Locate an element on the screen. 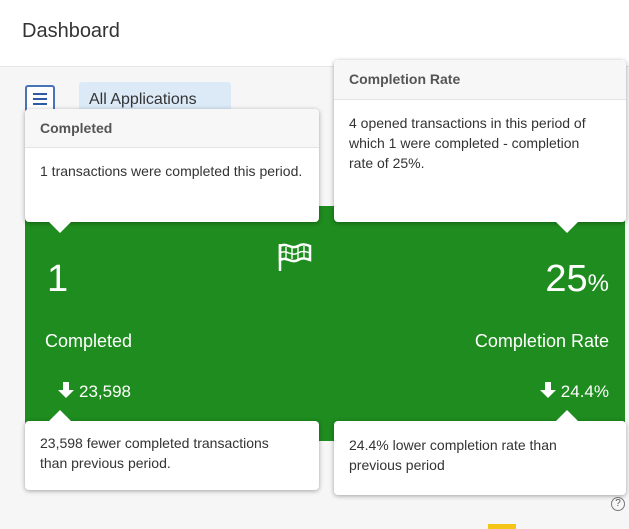 The image size is (629, 529). page-title: Dashboard is located at coordinates (71, 31).